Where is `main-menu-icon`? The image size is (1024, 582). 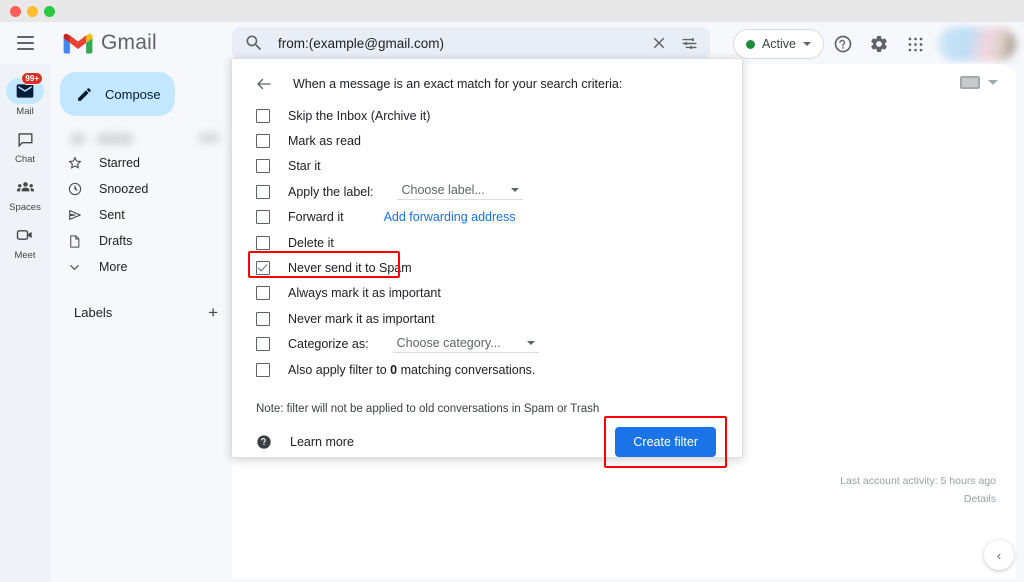
main-menu-icon is located at coordinates (25, 43).